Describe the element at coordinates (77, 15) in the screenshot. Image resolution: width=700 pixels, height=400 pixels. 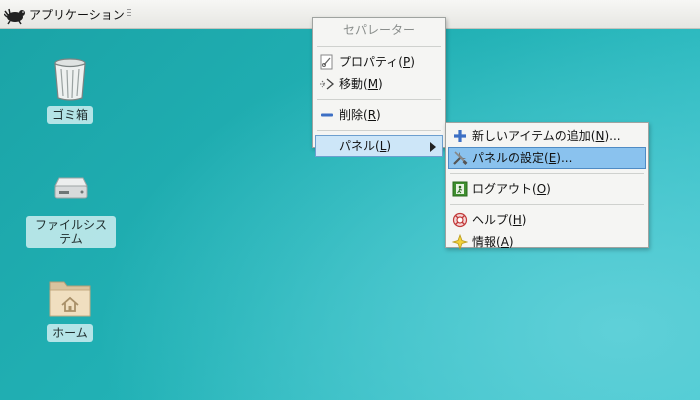
I see `applications-menu-label: アプリケーション` at that location.